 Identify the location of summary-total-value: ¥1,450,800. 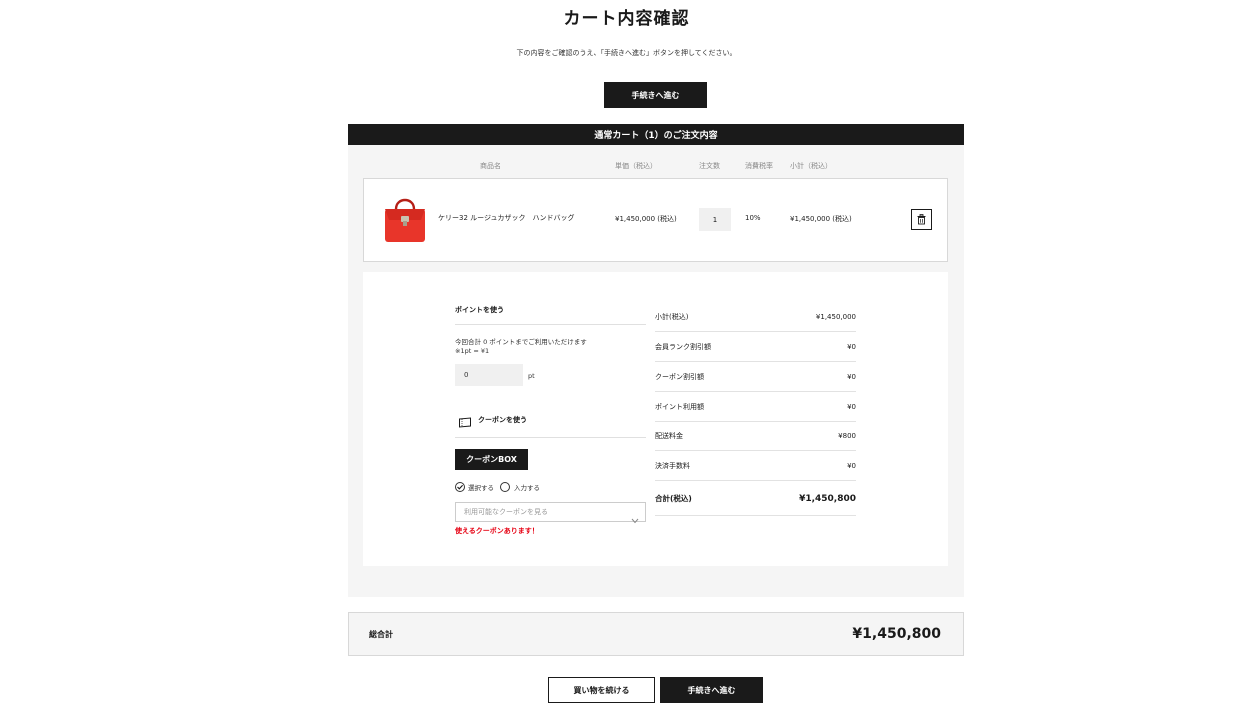
(827, 498).